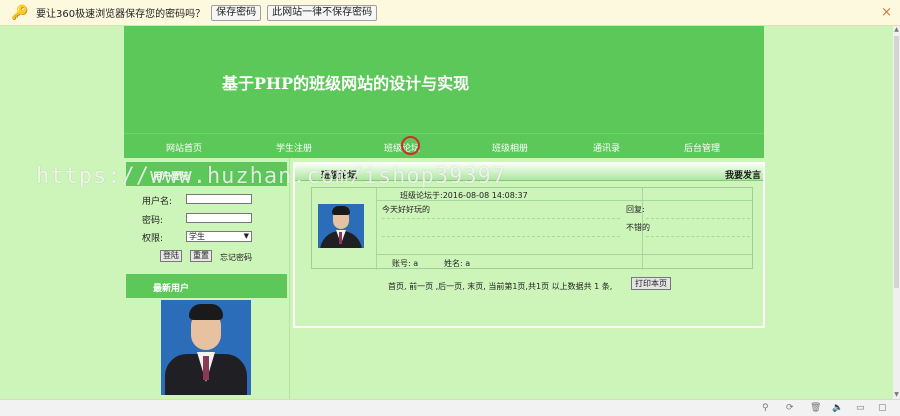 The height and width of the screenshot is (416, 900). I want to click on post-message-link: 我要发言, so click(743, 174).